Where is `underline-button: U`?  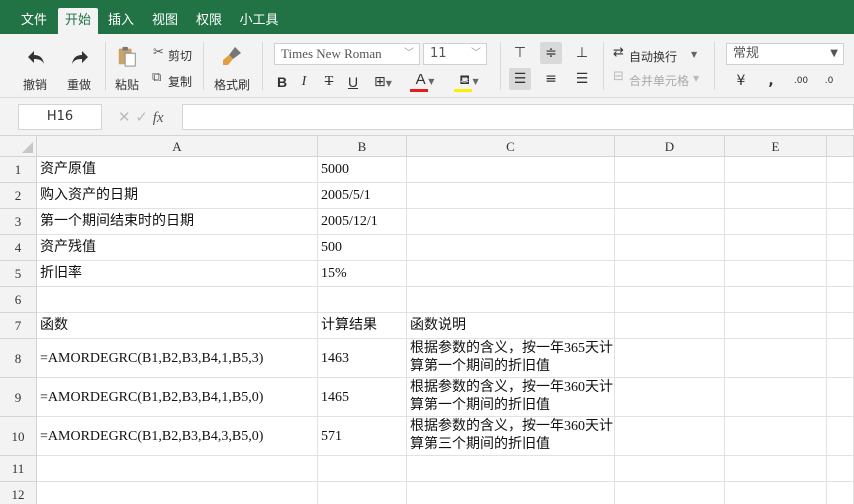
underline-button: U is located at coordinates (353, 82).